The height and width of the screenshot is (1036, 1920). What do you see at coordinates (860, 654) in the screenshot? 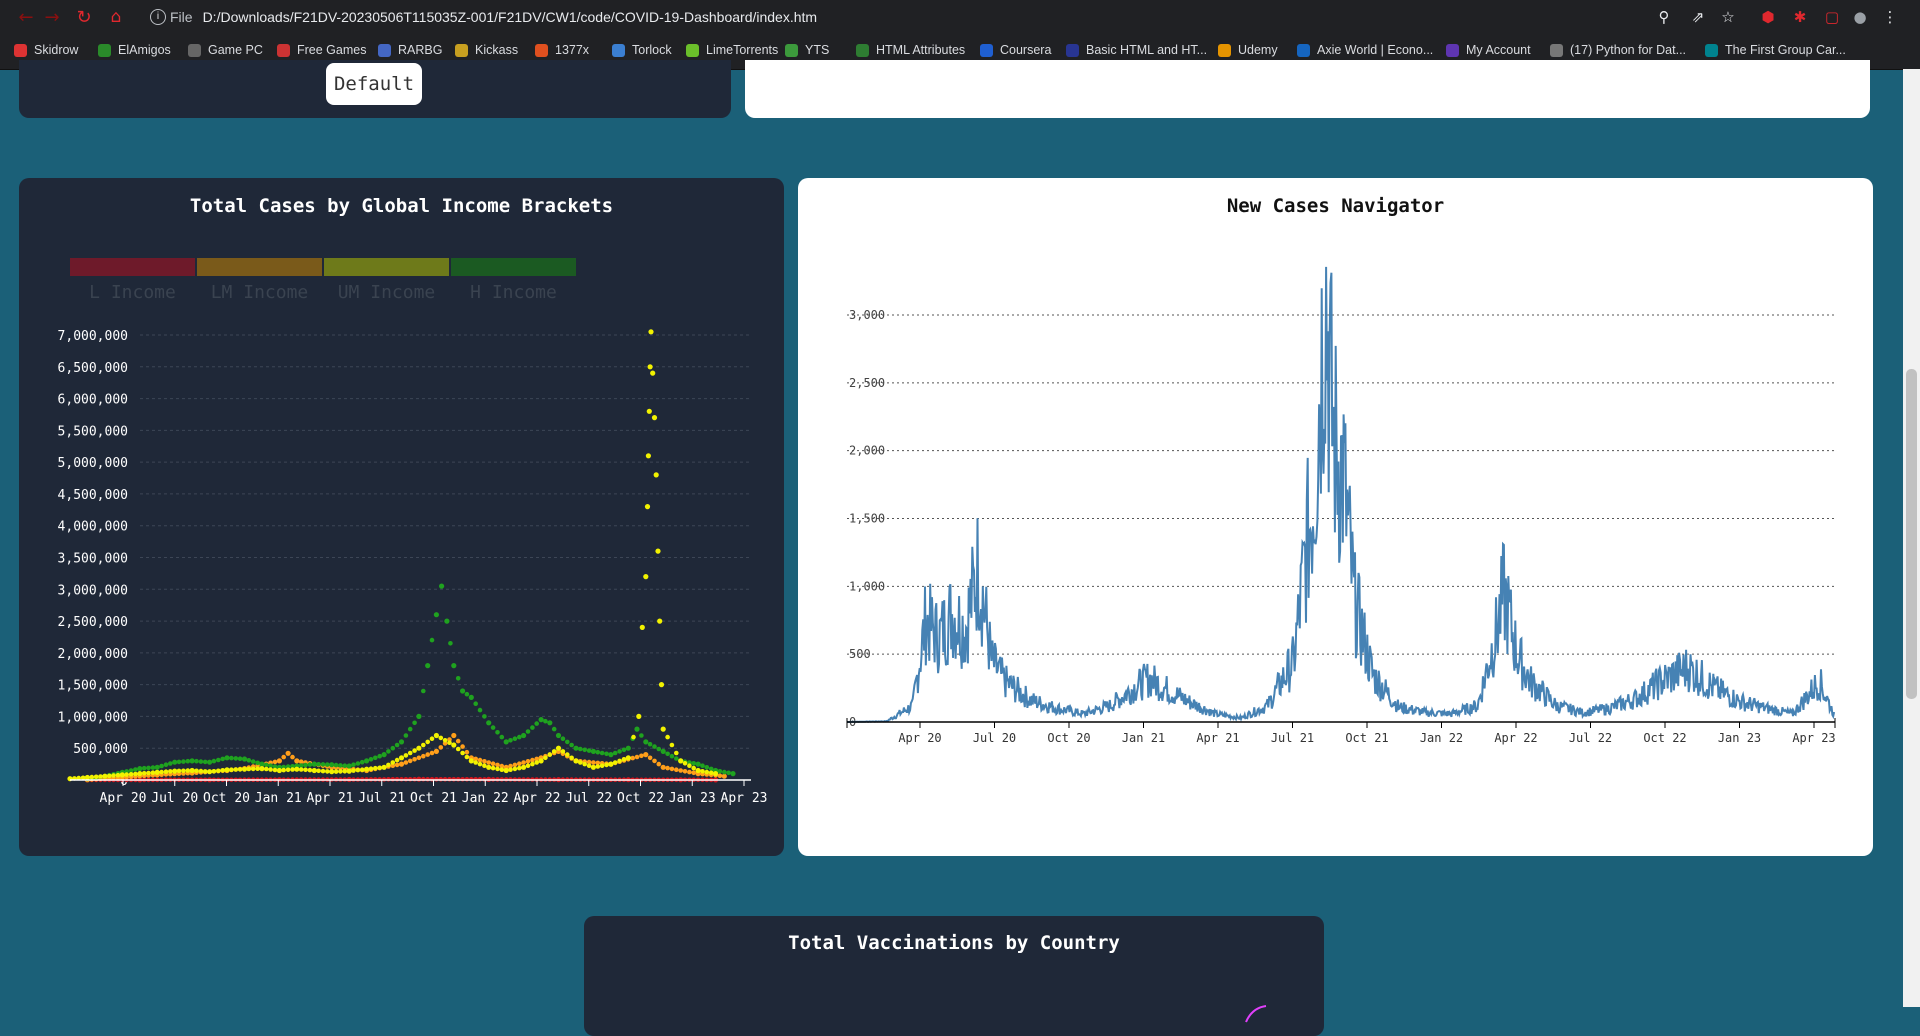
I see `y-tick-label: 500` at bounding box center [860, 654].